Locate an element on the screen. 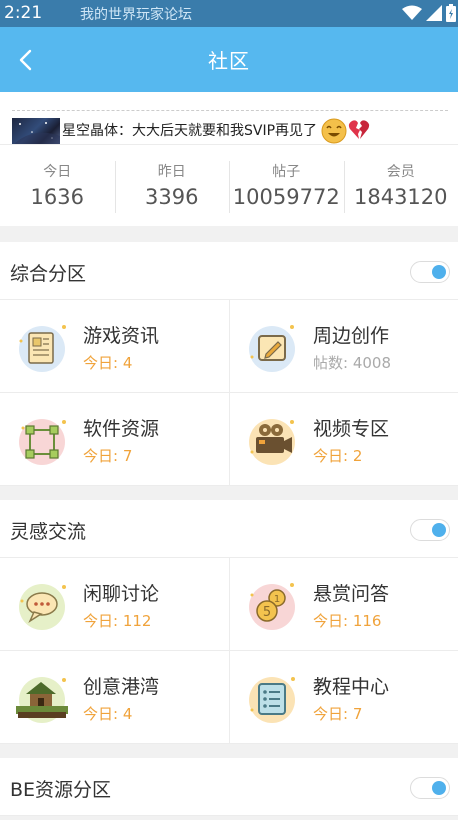 The height and width of the screenshot is (820, 458). forum-name: 创意港湾 is located at coordinates (121, 687).